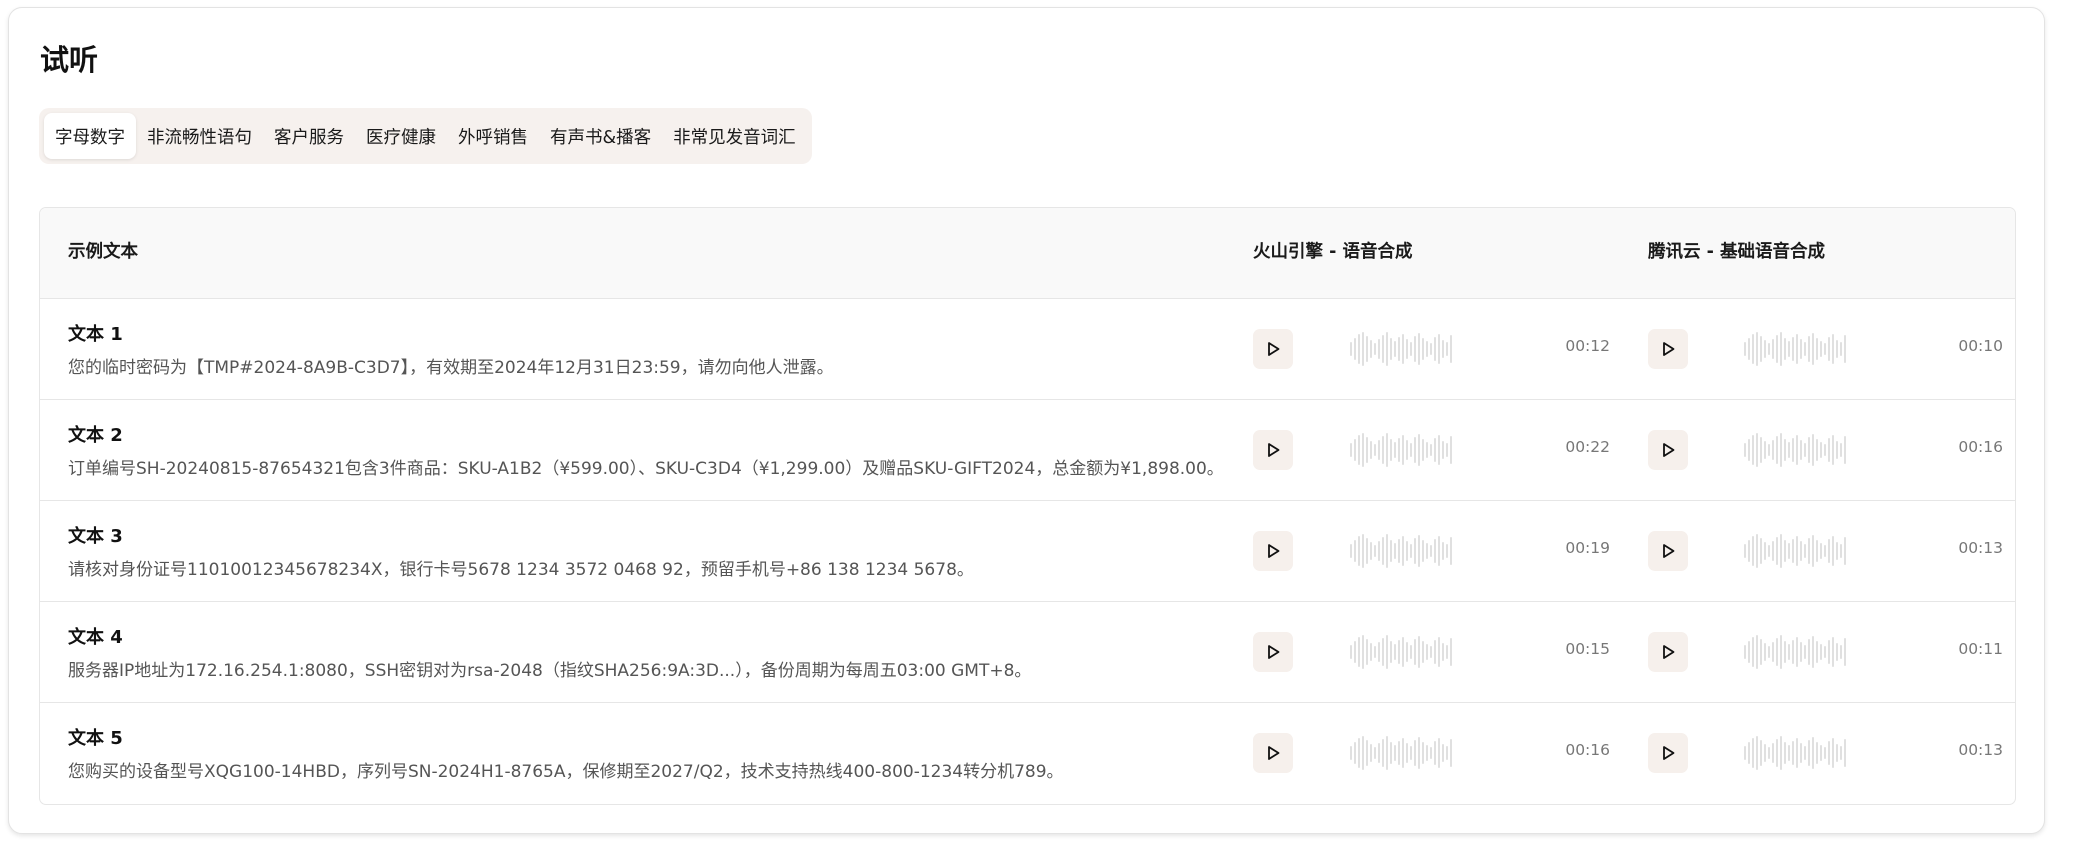 This screenshot has height=868, width=2079. Describe the element at coordinates (1587, 447) in the screenshot. I see `duration-engine-a: 00:22` at that location.